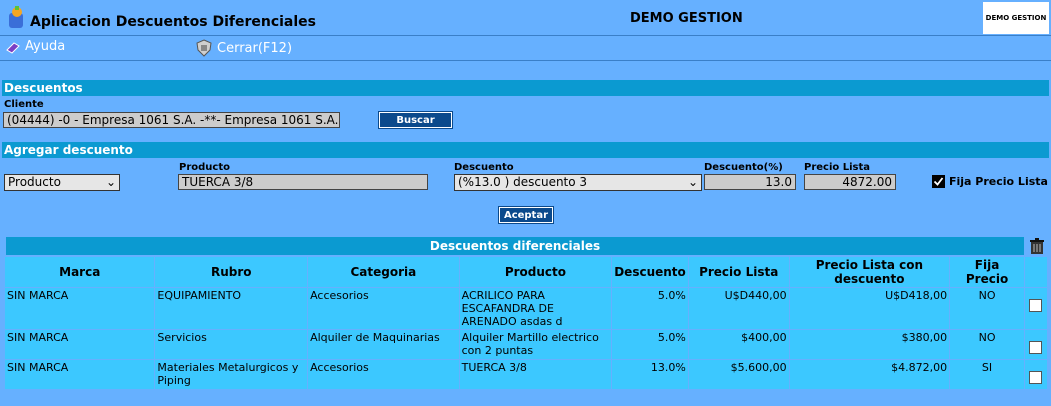 The height and width of the screenshot is (406, 1051). I want to click on col-precio-lista: Precio Lista, so click(738, 272).